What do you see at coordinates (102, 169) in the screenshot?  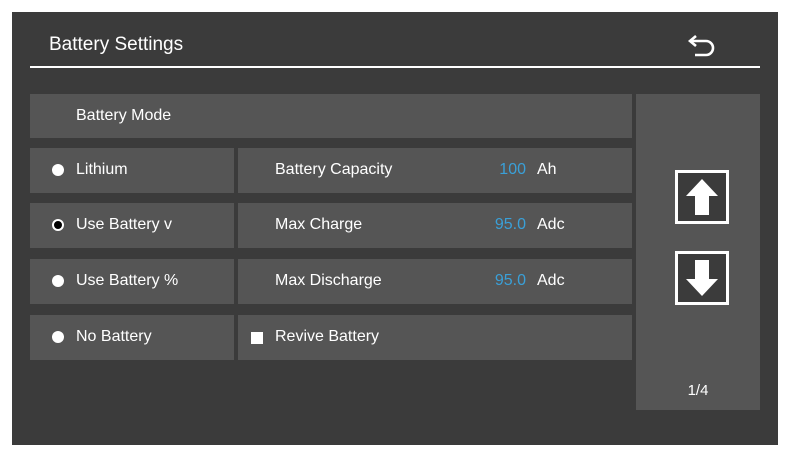 I see `mode-option-label: Lithium` at bounding box center [102, 169].